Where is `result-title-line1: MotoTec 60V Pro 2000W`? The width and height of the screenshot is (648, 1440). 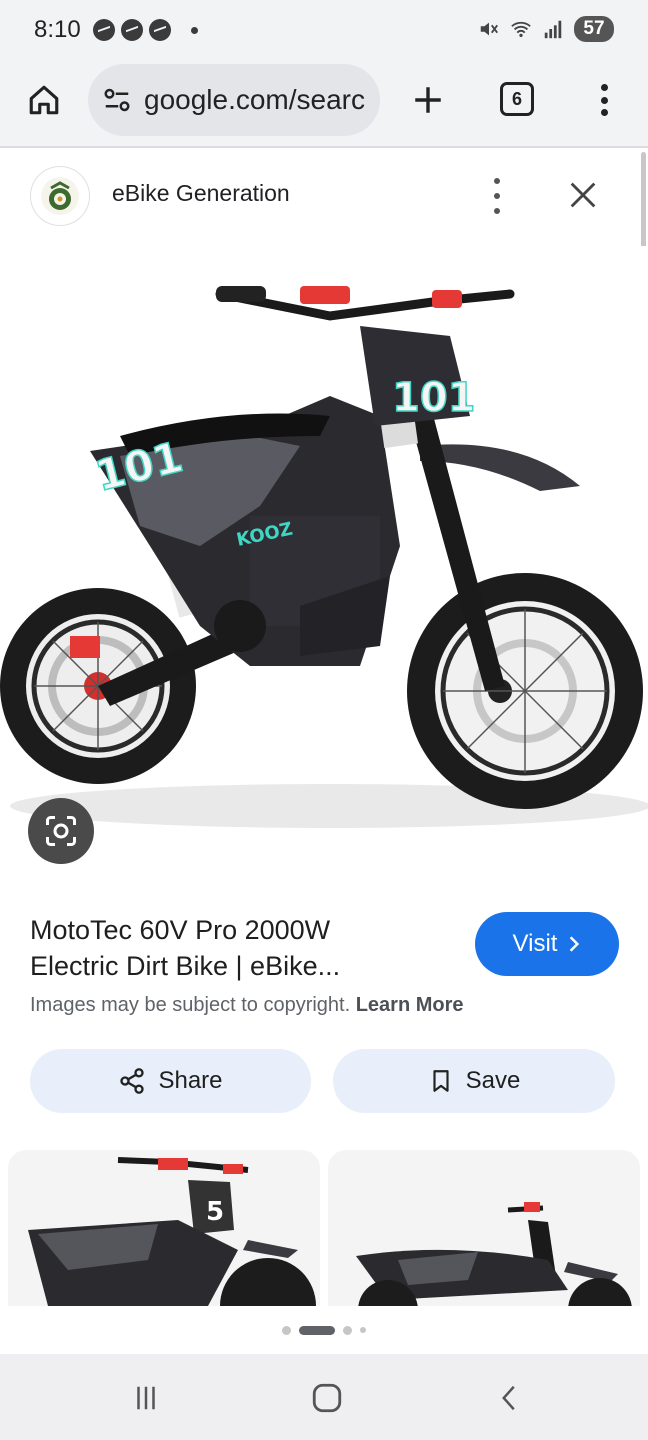
result-title-line1: MotoTec 60V Pro 2000W is located at coordinates (180, 930).